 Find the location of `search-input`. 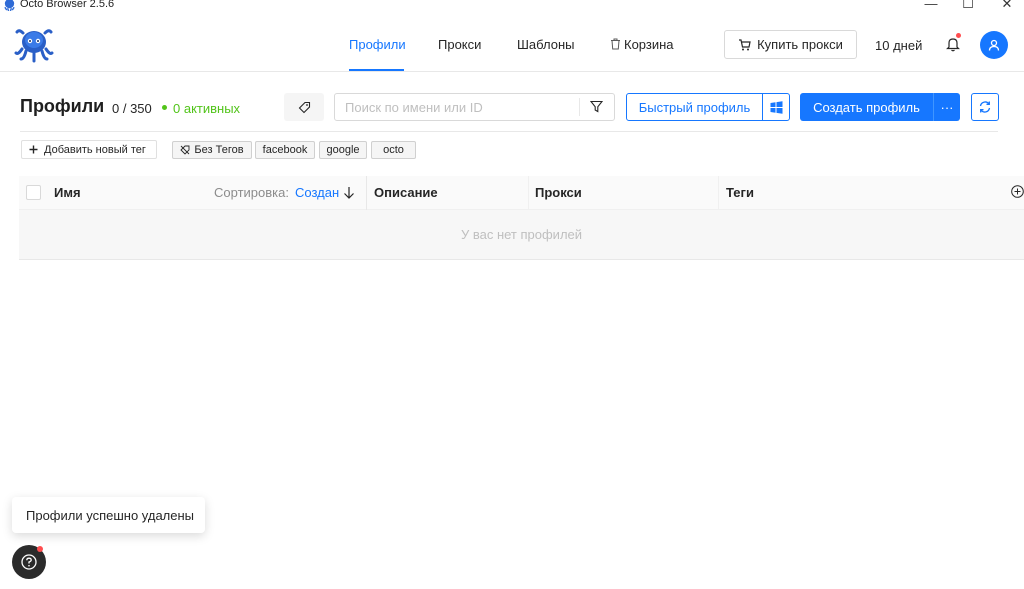

search-input is located at coordinates (456, 107).